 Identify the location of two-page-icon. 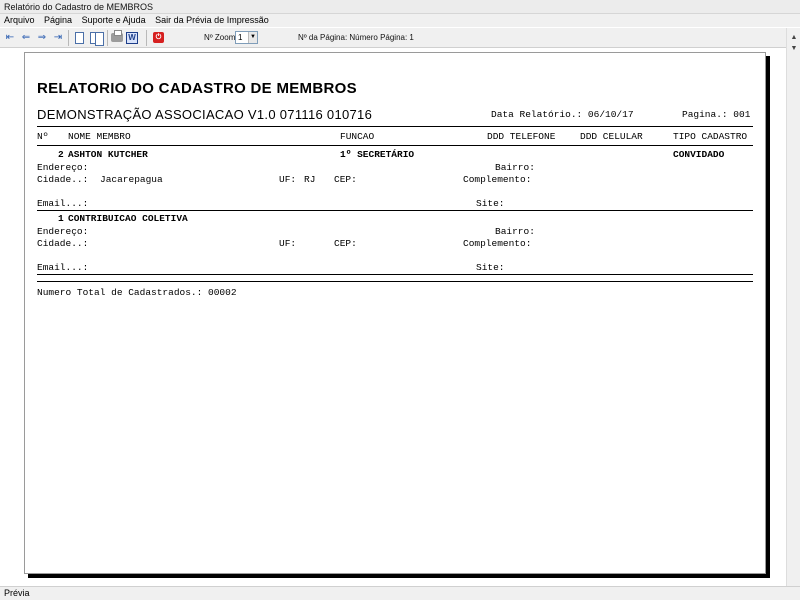
(97, 39).